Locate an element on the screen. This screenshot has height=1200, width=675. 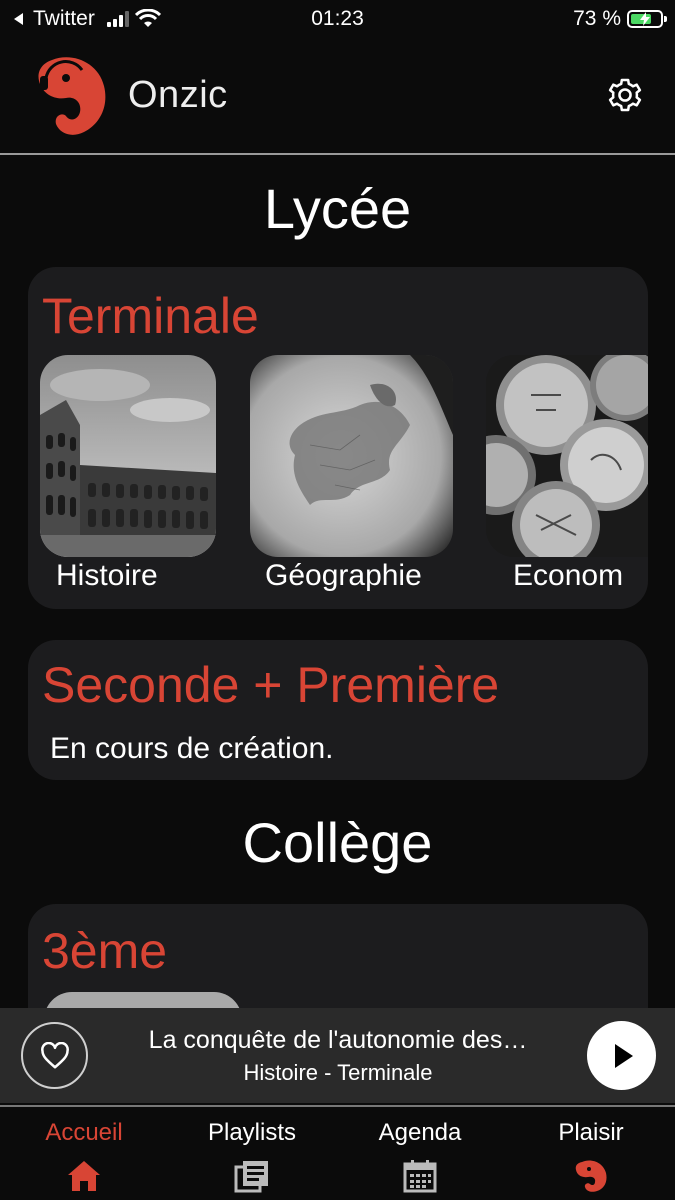
nav-item-playlists: Playlists is located at coordinates (252, 1156).